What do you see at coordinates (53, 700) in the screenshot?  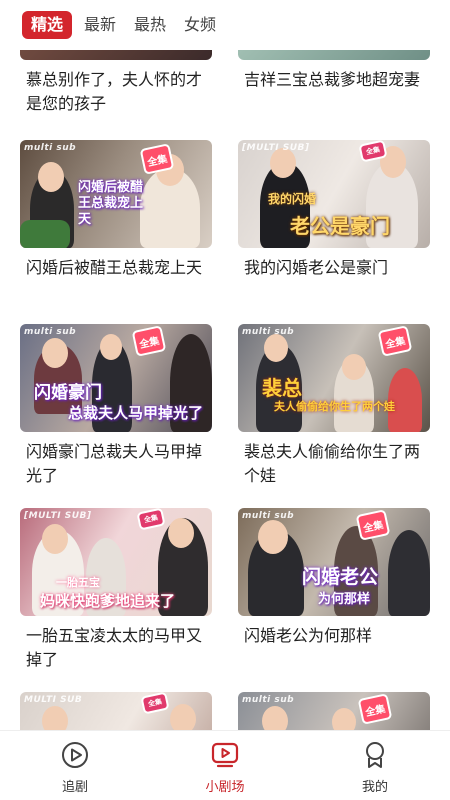 I see `multi-sub-tag: MULTI SUB` at bounding box center [53, 700].